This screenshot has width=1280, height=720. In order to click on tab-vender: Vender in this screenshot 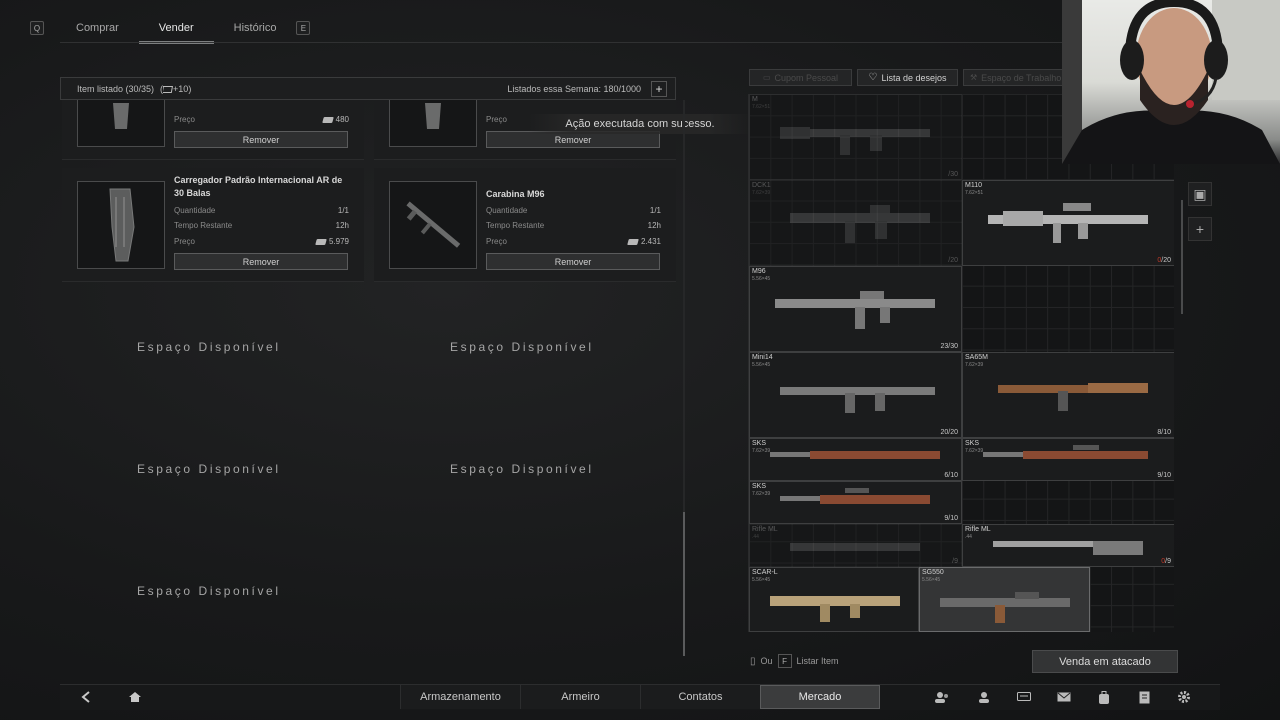, I will do `click(176, 28)`.